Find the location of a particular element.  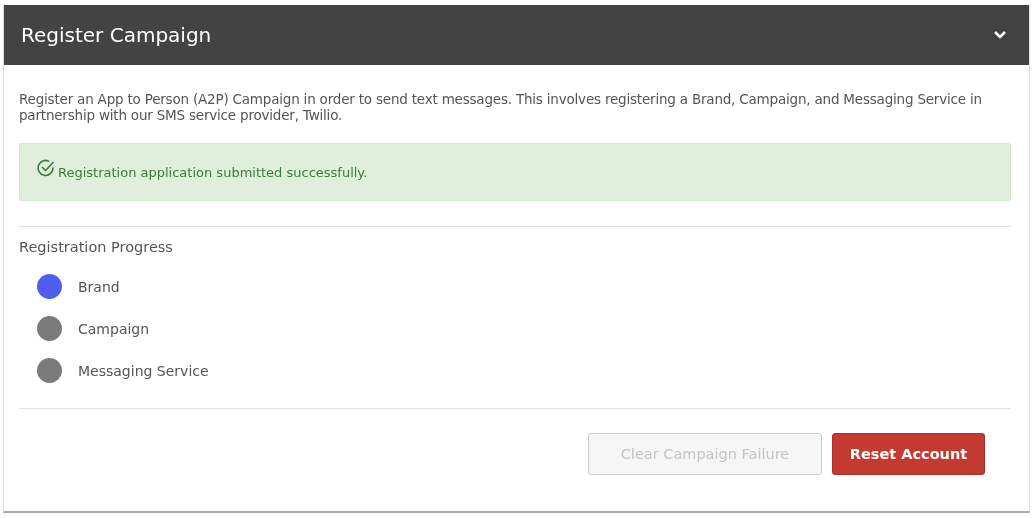

step-label: Messaging Service is located at coordinates (143, 370).